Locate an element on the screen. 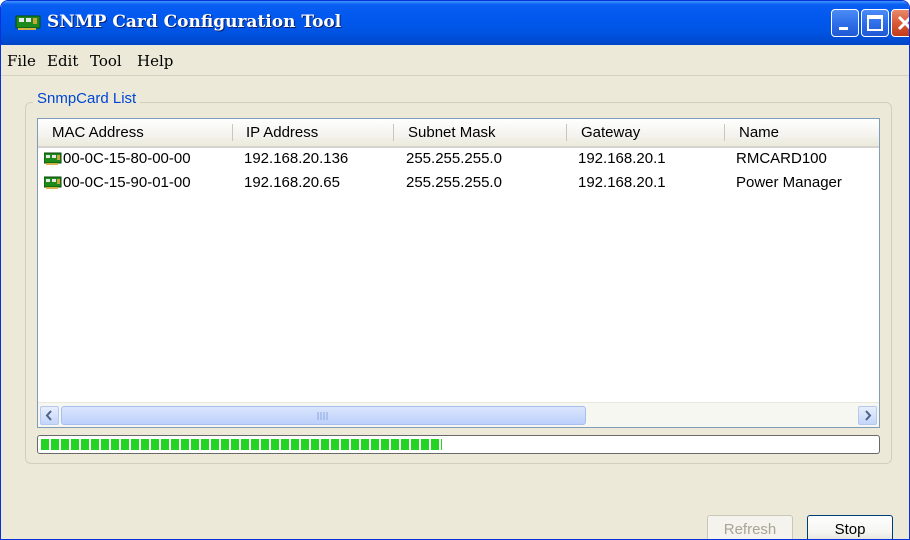  scroll-right-button is located at coordinates (867, 415).